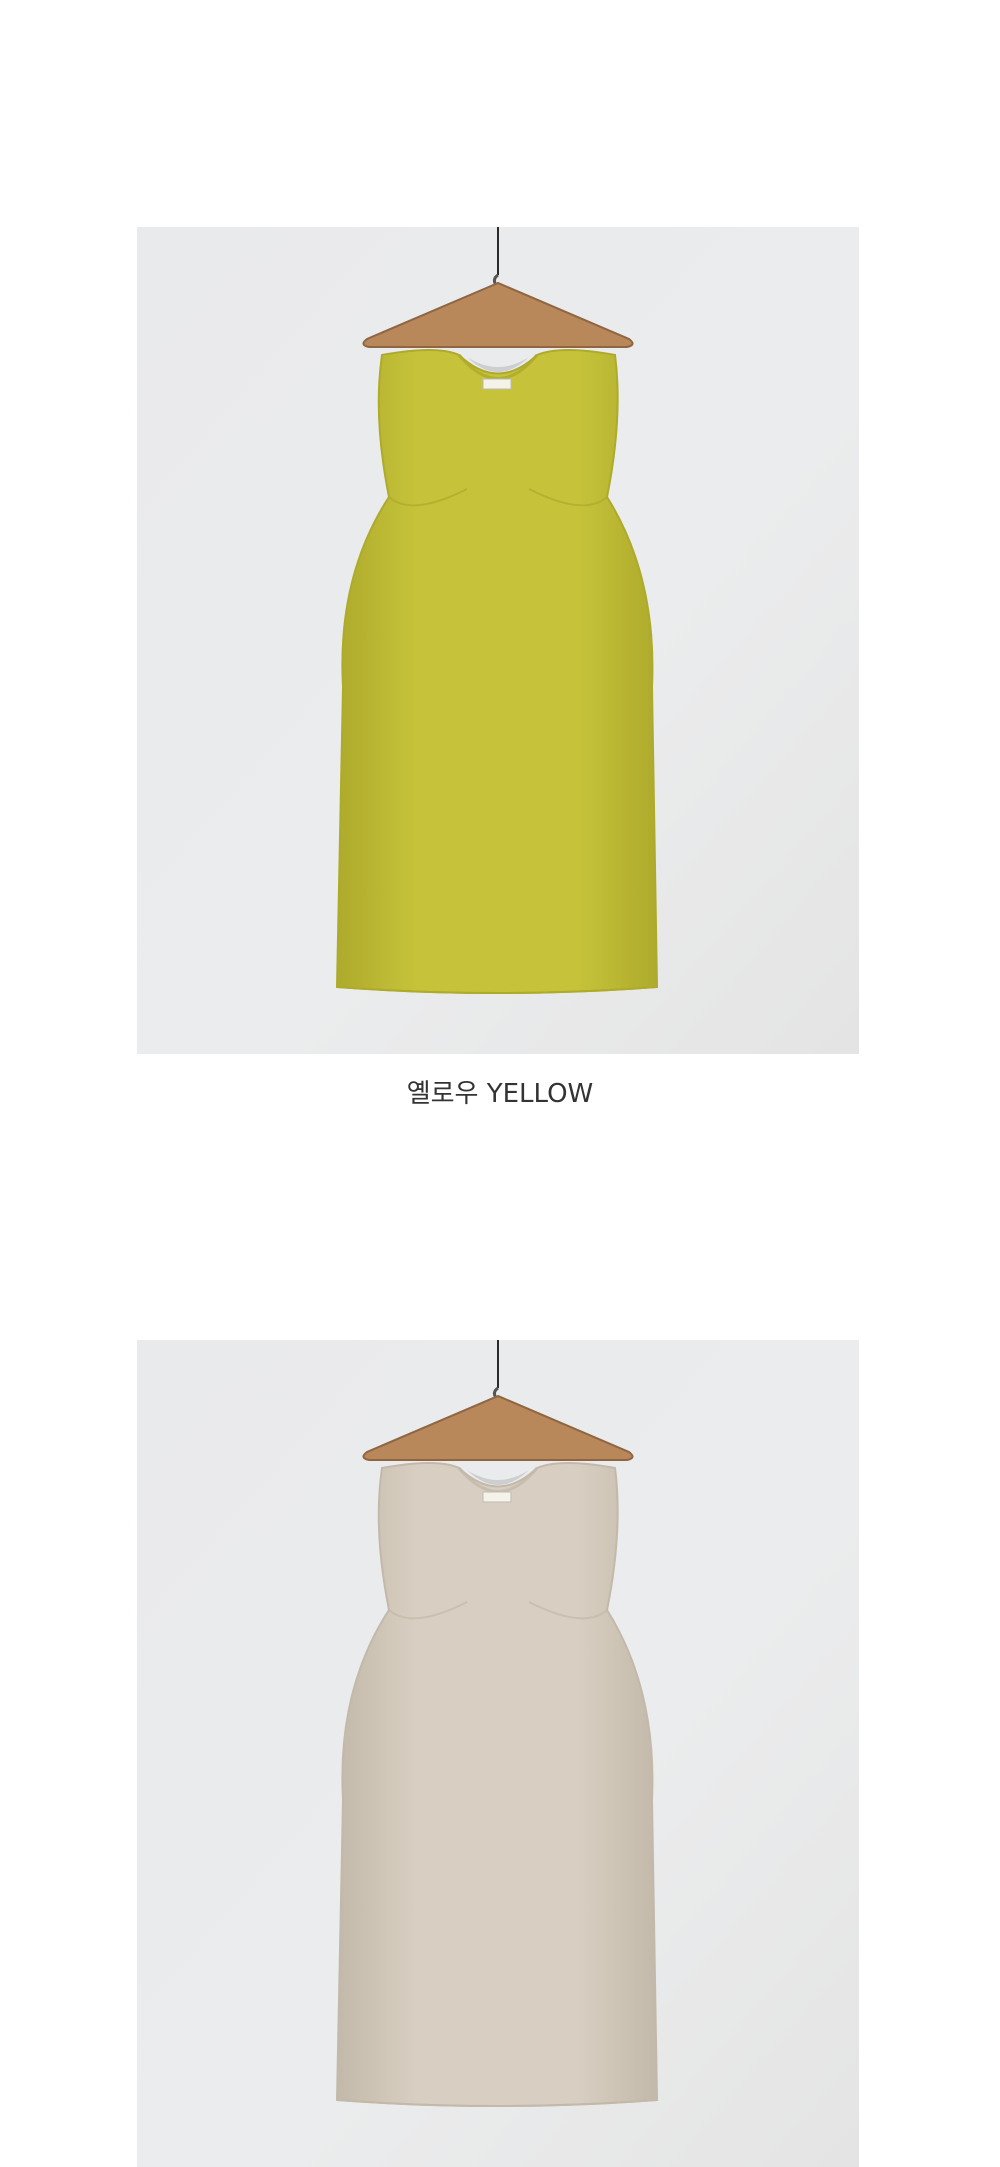 The height and width of the screenshot is (2167, 1000). Describe the element at coordinates (500, 1094) in the screenshot. I see `color-caption-yellow: 옐로우 YELLOW` at that location.